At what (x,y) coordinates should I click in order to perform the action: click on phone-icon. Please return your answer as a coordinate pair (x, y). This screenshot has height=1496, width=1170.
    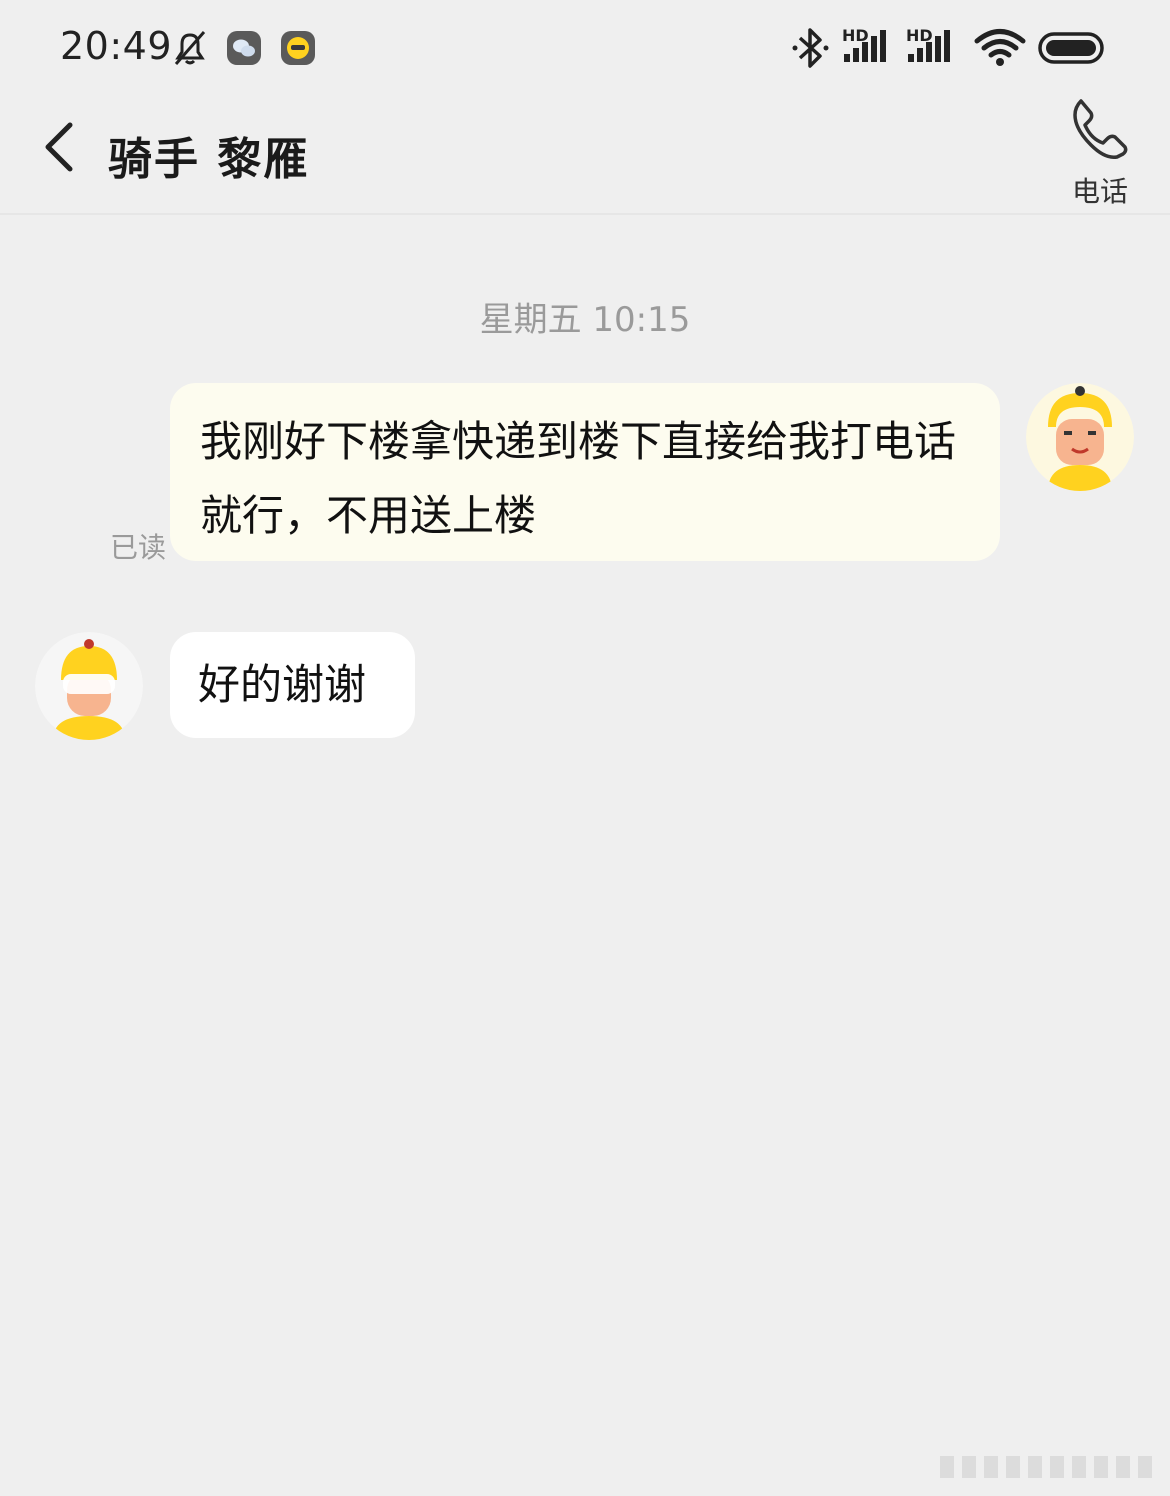
    Looking at the image, I should click on (1100, 129).